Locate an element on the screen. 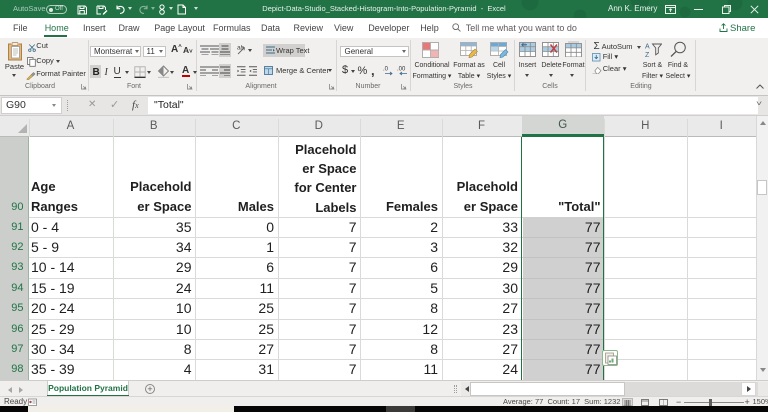 Image resolution: width=768 pixels, height=412 pixels. svg-text: A is located at coordinates (647, 47).